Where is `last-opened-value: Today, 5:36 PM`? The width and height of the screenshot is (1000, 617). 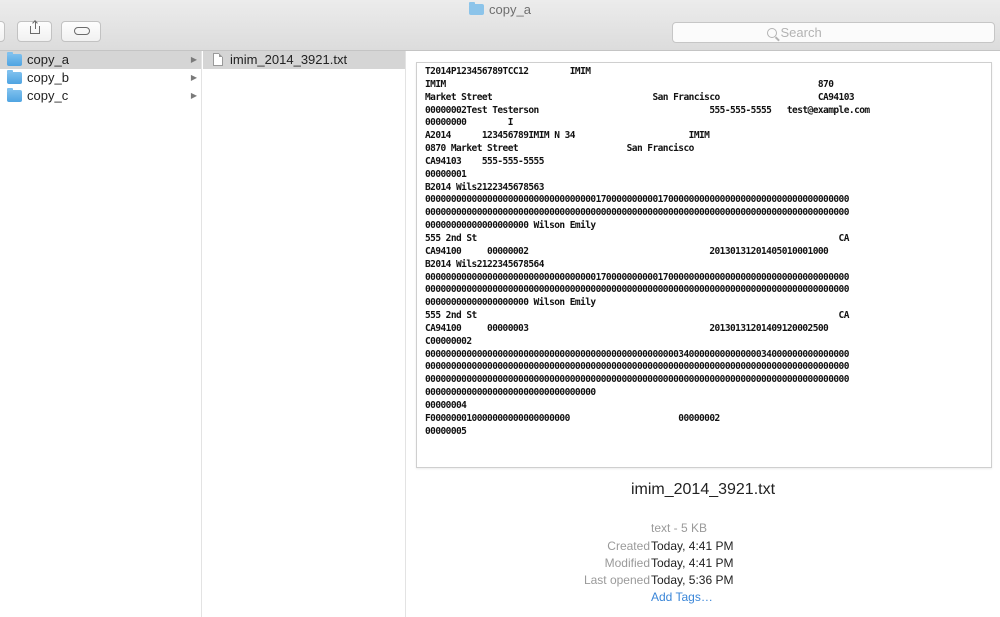 last-opened-value: Today, 5:36 PM is located at coordinates (692, 580).